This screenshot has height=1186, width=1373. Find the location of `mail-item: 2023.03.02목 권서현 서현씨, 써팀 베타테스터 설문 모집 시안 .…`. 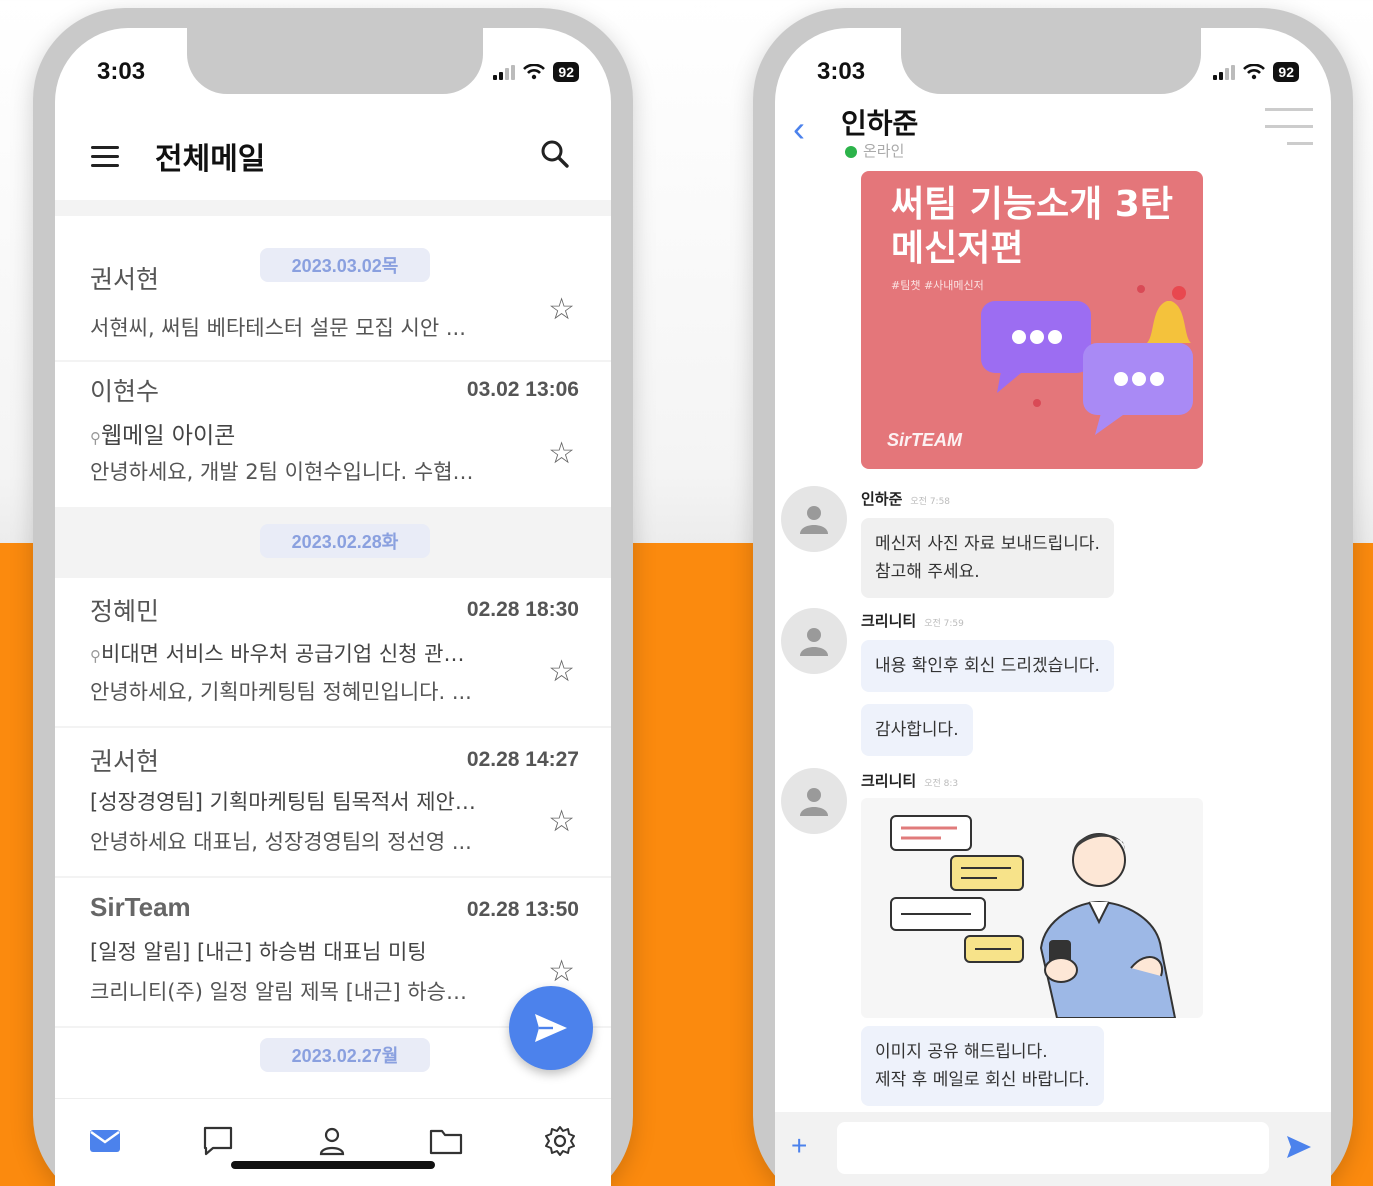

mail-item: 2023.03.02목 권서현 서현씨, 써팀 베타테스터 설문 모집 시안 .… is located at coordinates (333, 288).